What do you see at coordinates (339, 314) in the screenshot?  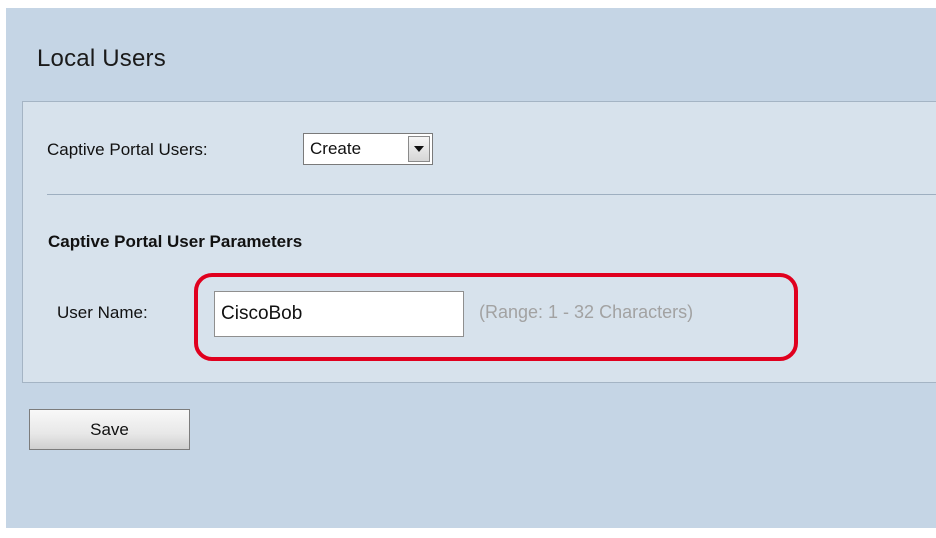 I see `user-name-input` at bounding box center [339, 314].